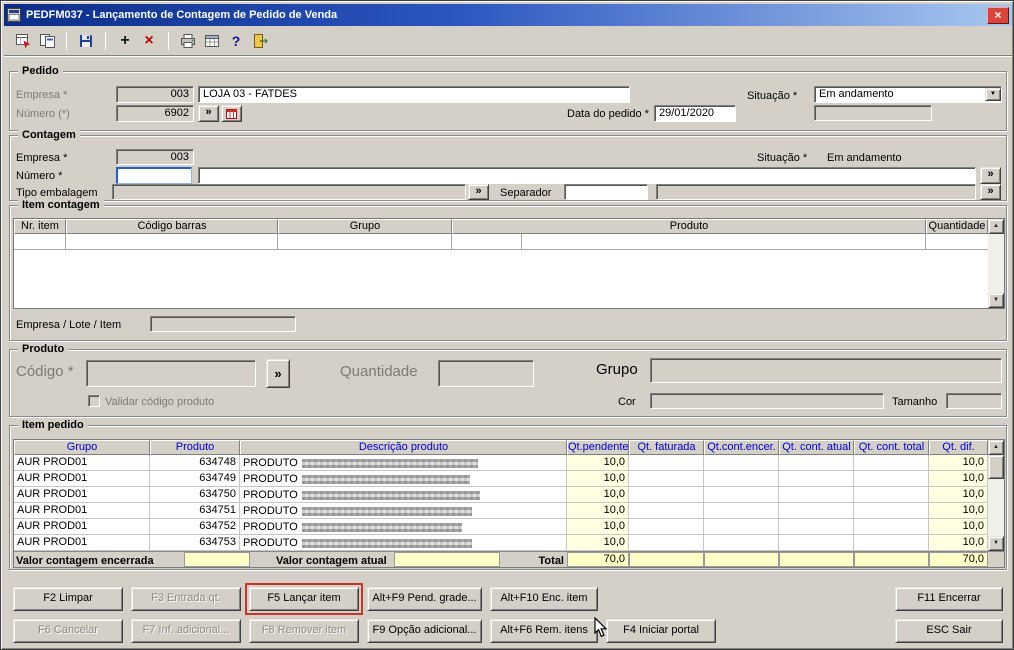 This screenshot has width=1014, height=650. What do you see at coordinates (957, 226) in the screenshot?
I see `column-header: Quantidade` at bounding box center [957, 226].